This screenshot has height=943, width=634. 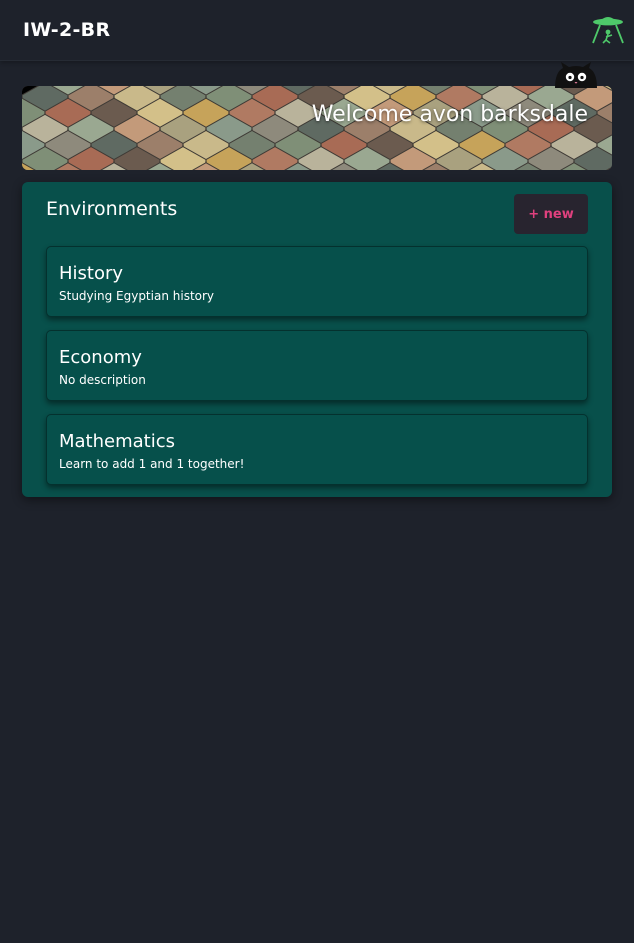 What do you see at coordinates (317, 365) in the screenshot?
I see `environment-card-economy: Economy No description` at bounding box center [317, 365].